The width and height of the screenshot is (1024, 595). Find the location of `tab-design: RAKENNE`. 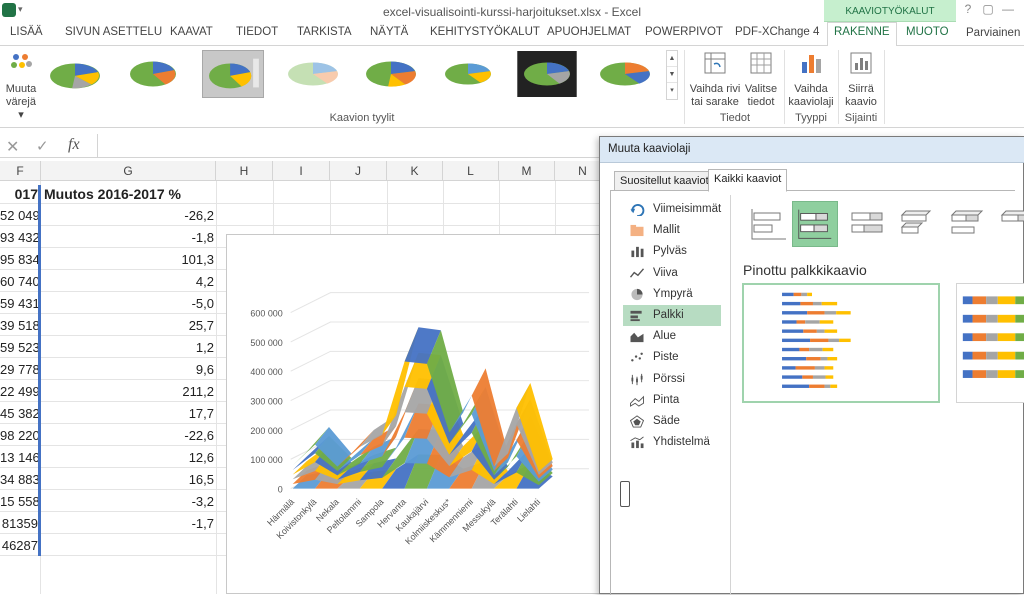

tab-design: RAKENNE is located at coordinates (862, 34).